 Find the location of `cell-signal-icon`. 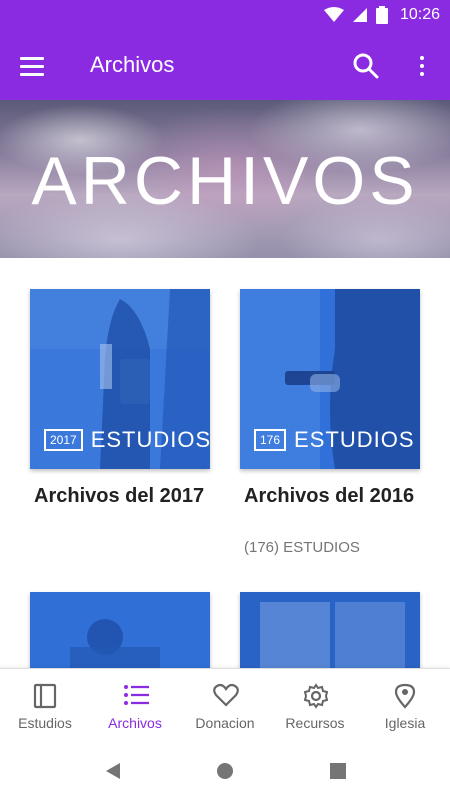

cell-signal-icon is located at coordinates (359, 15).